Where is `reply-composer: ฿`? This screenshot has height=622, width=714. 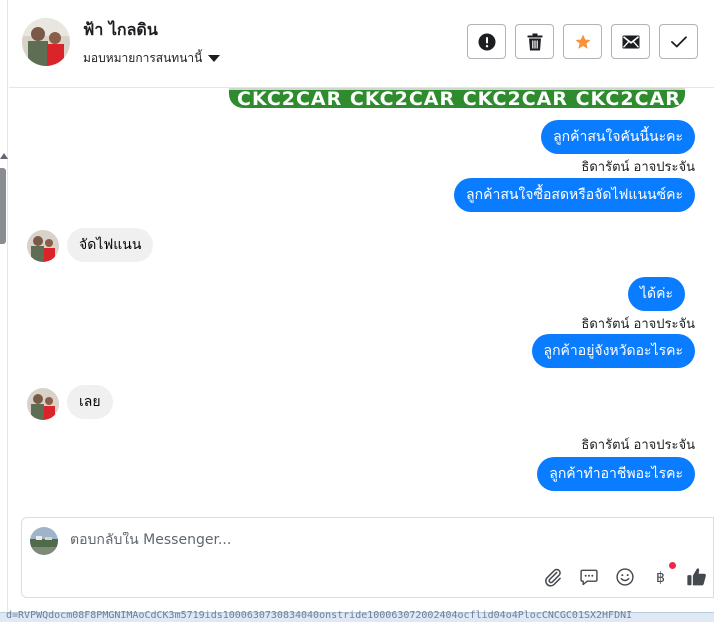
reply-composer: ฿ is located at coordinates (367, 557).